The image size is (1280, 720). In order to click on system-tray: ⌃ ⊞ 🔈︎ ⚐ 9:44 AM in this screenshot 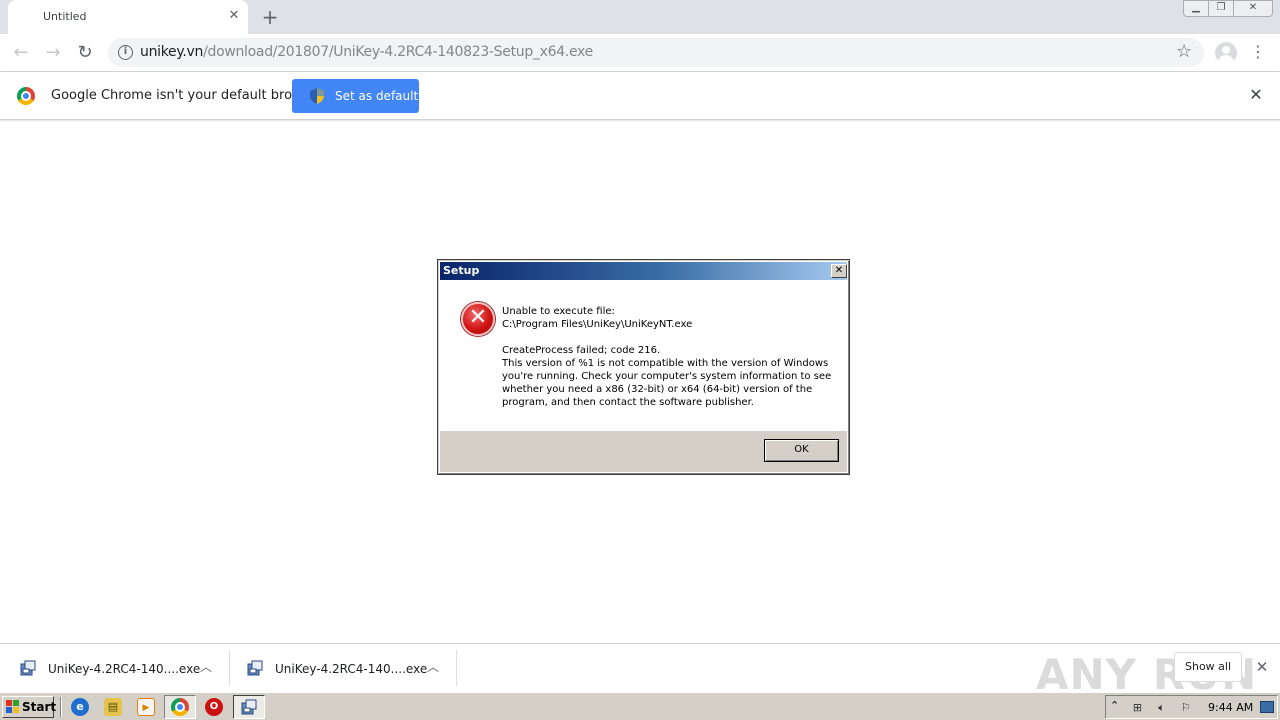, I will do `click(1191, 707)`.